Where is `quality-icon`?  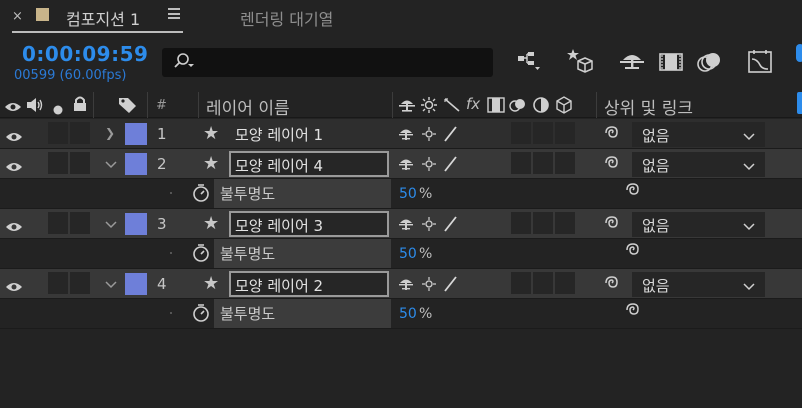
quality-icon is located at coordinates (452, 107).